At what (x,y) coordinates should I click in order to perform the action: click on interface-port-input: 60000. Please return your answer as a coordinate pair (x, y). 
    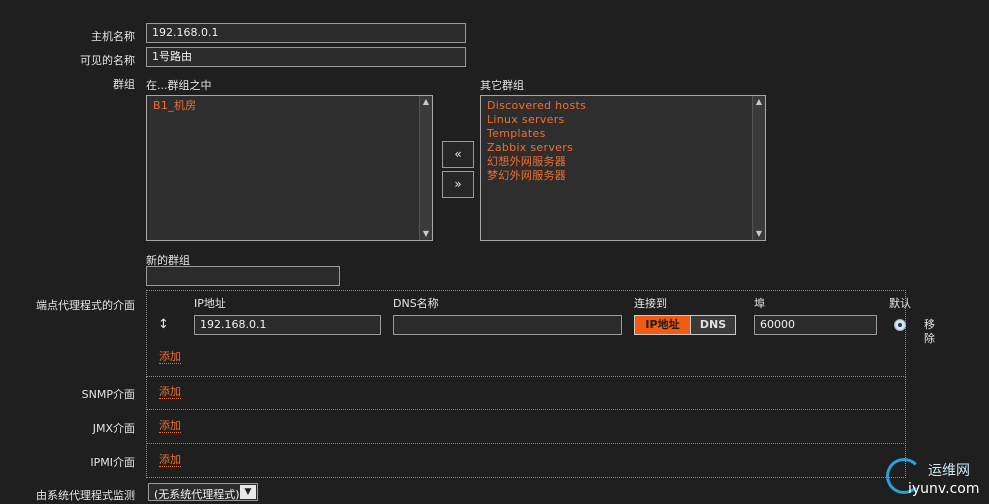
    Looking at the image, I should click on (815, 325).